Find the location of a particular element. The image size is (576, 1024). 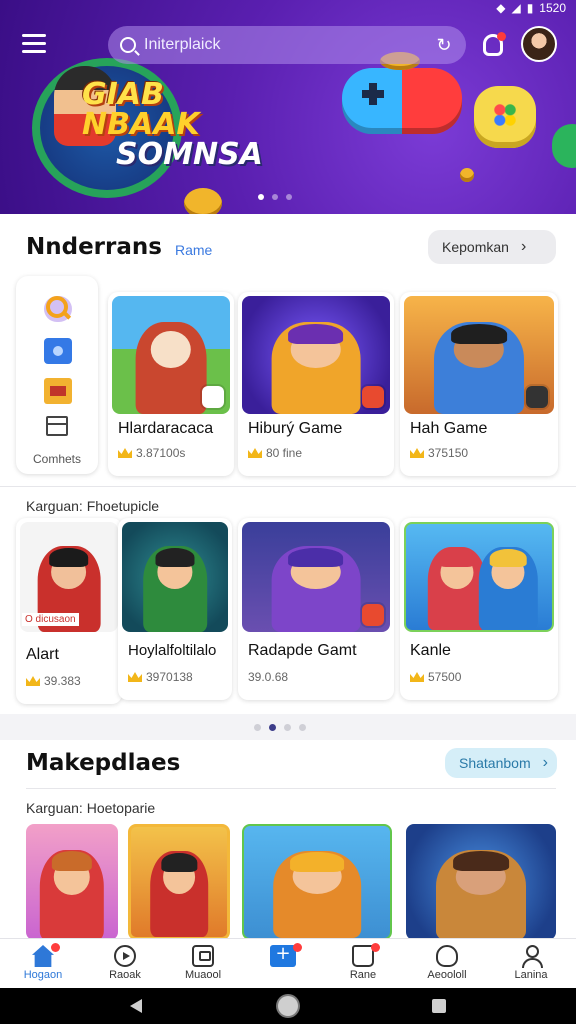

game-name: Radapde Gamt is located at coordinates (302, 650).